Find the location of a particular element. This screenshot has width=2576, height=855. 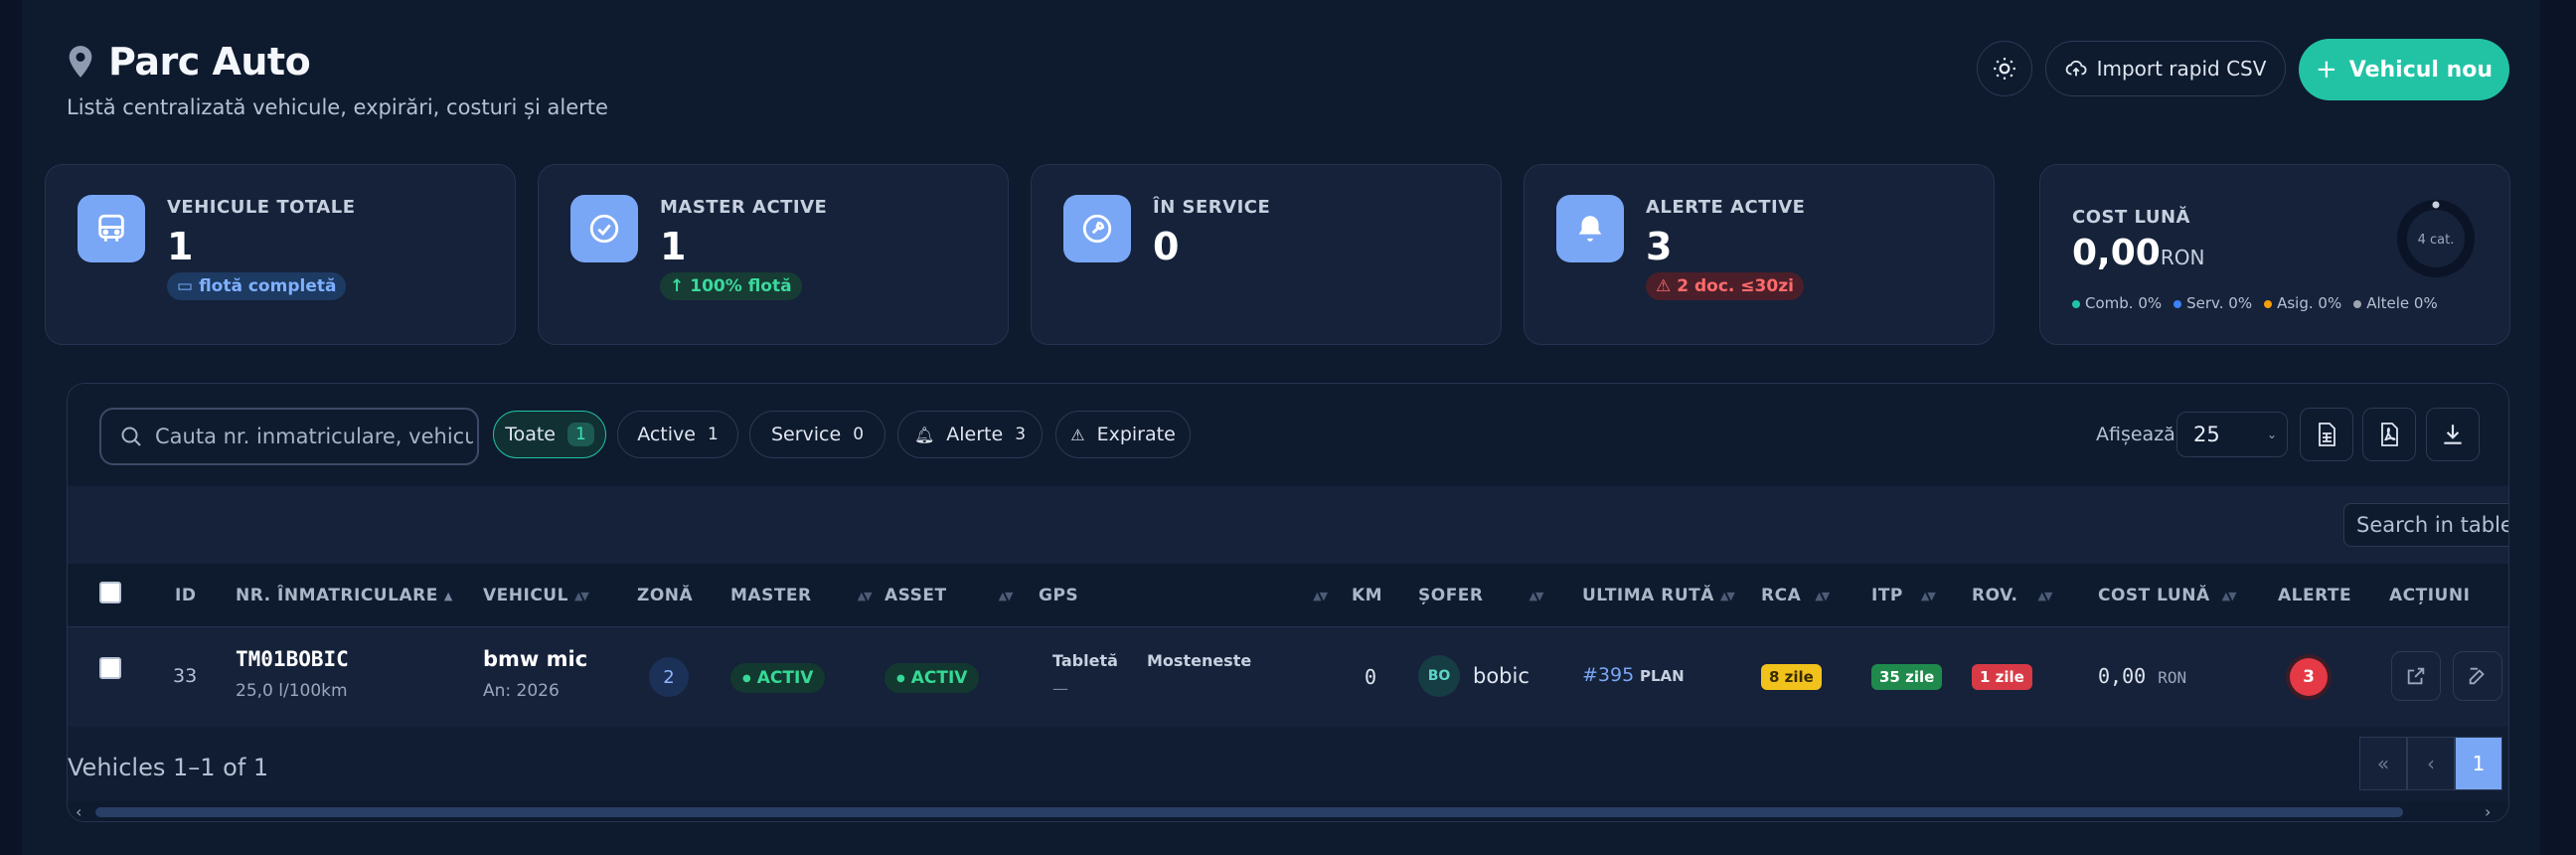

map-pin-icon is located at coordinates (80, 62).